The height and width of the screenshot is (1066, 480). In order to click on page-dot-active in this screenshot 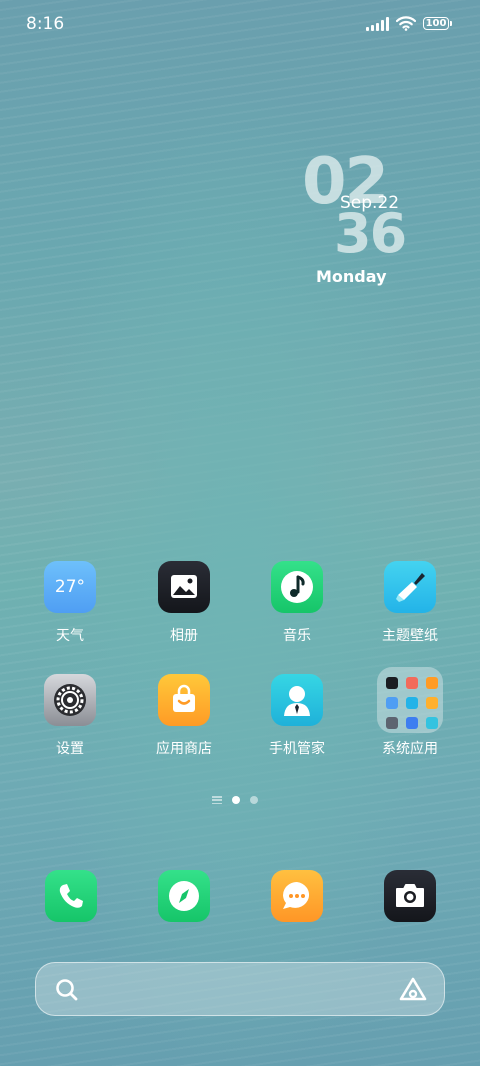, I will do `click(236, 800)`.